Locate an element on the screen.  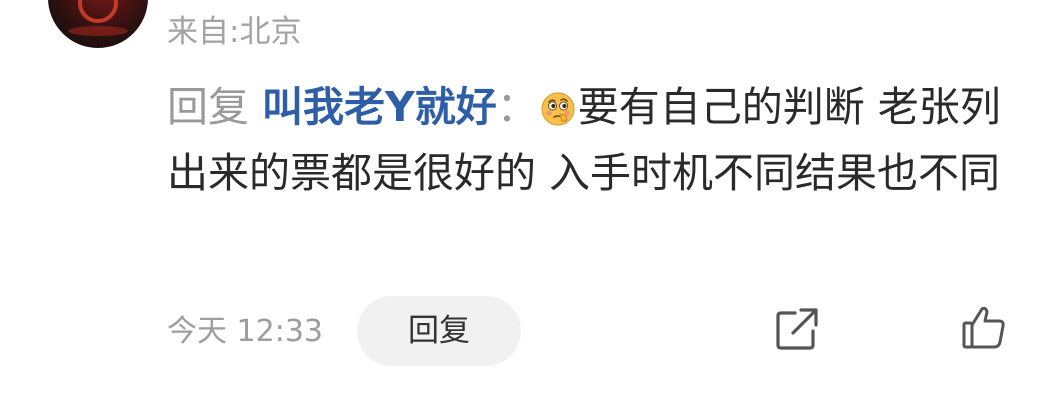
colon: ： is located at coordinates (517, 107).